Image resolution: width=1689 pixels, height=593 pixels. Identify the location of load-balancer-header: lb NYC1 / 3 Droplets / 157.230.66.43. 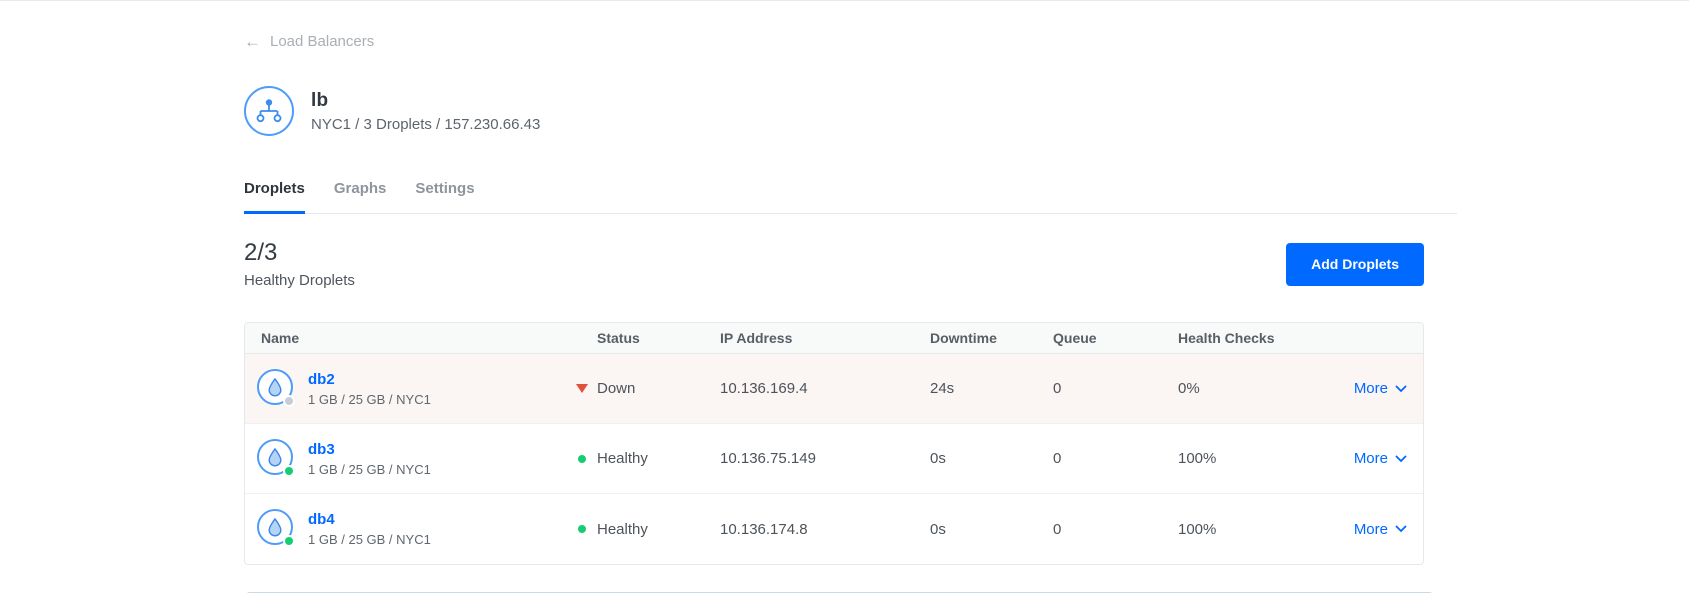
(850, 111).